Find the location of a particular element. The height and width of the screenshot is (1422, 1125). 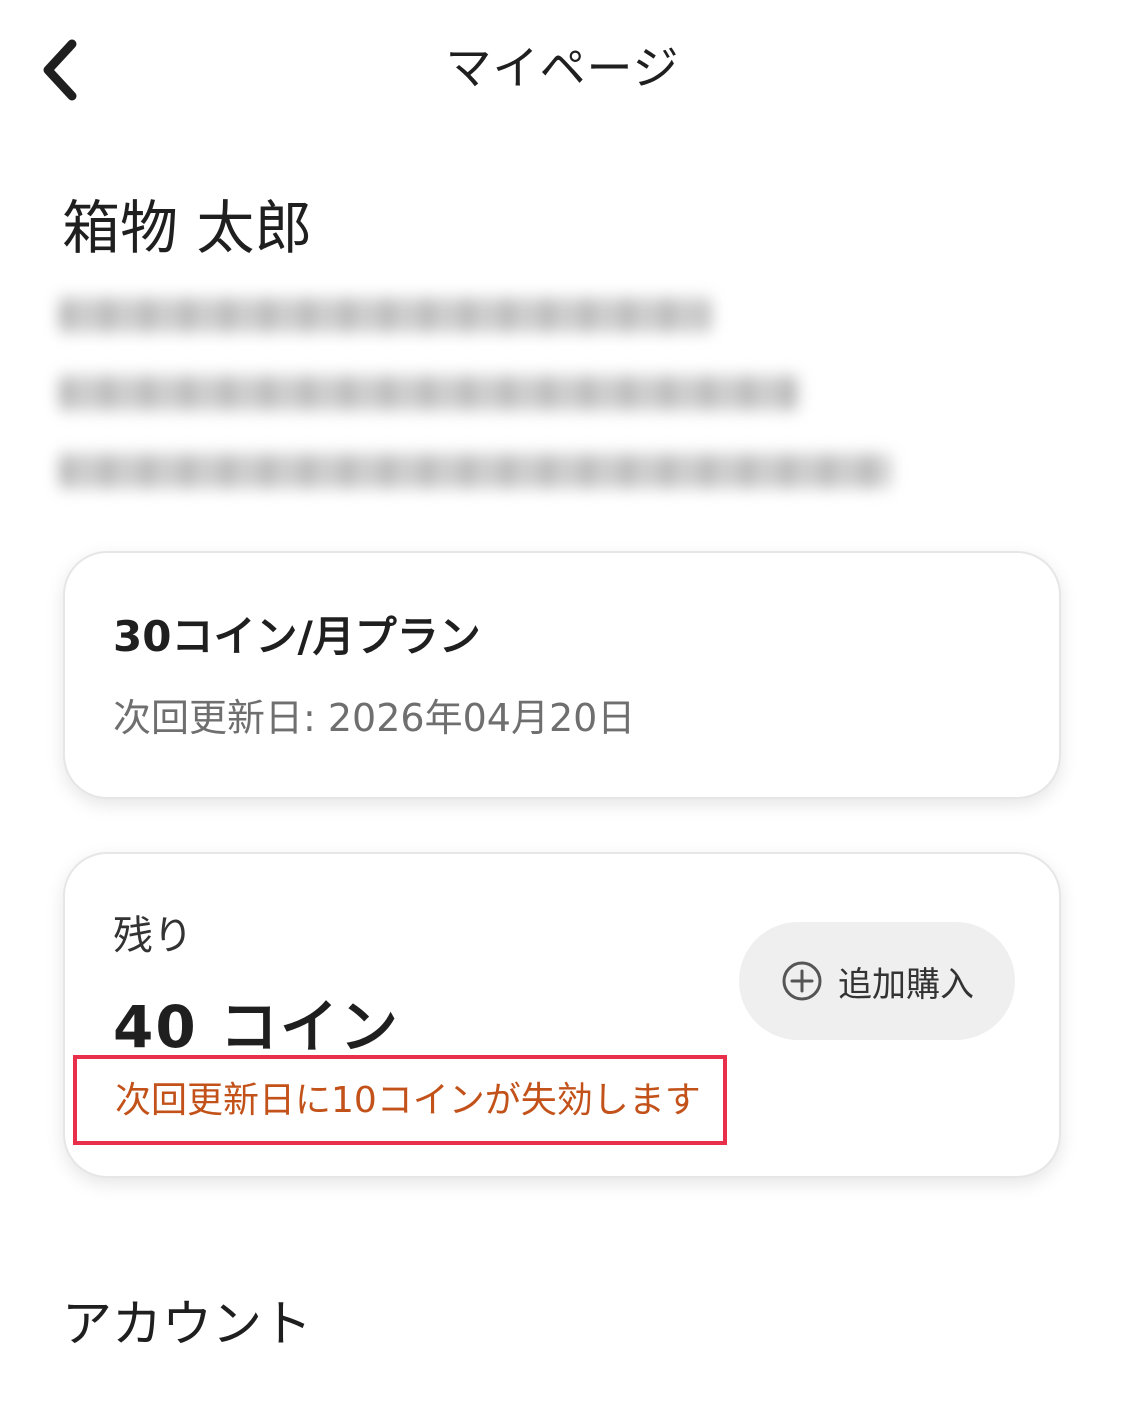

remaining-label: 残り is located at coordinates (153, 936).